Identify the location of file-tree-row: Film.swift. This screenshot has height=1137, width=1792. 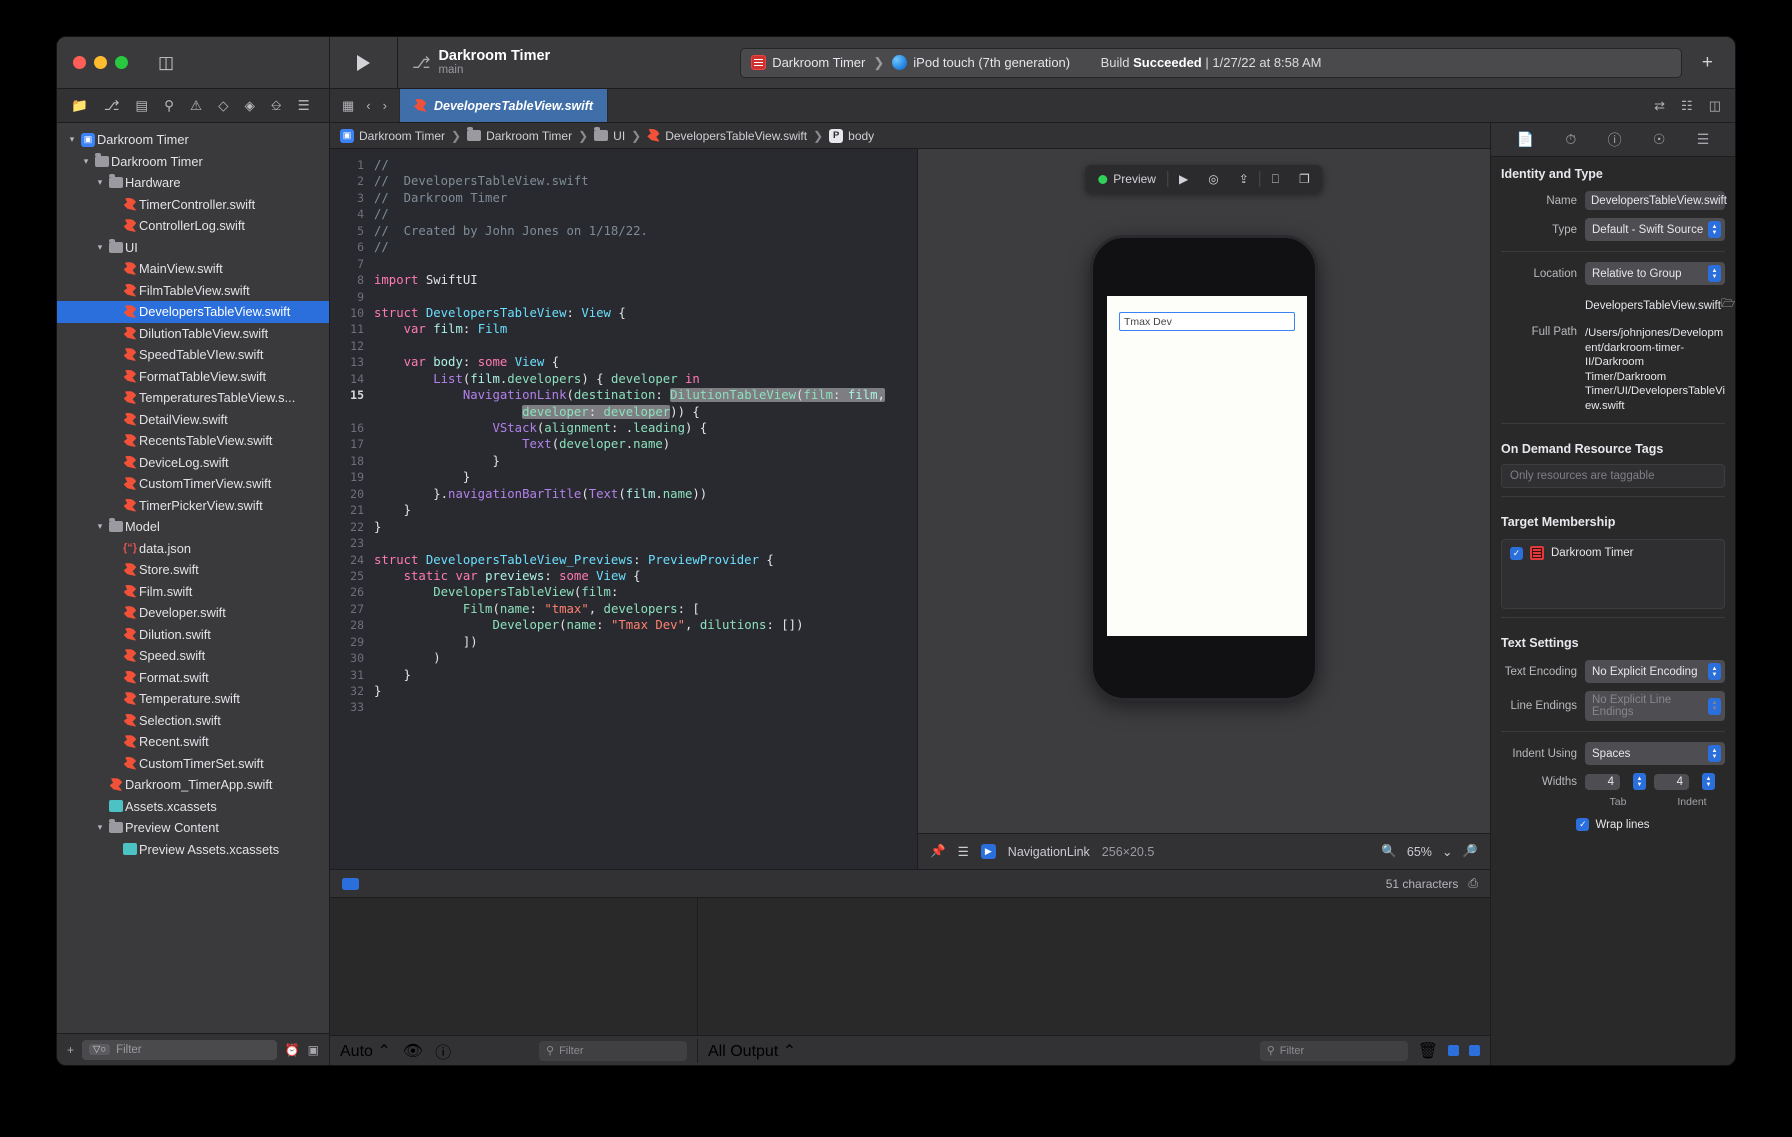
(193, 592).